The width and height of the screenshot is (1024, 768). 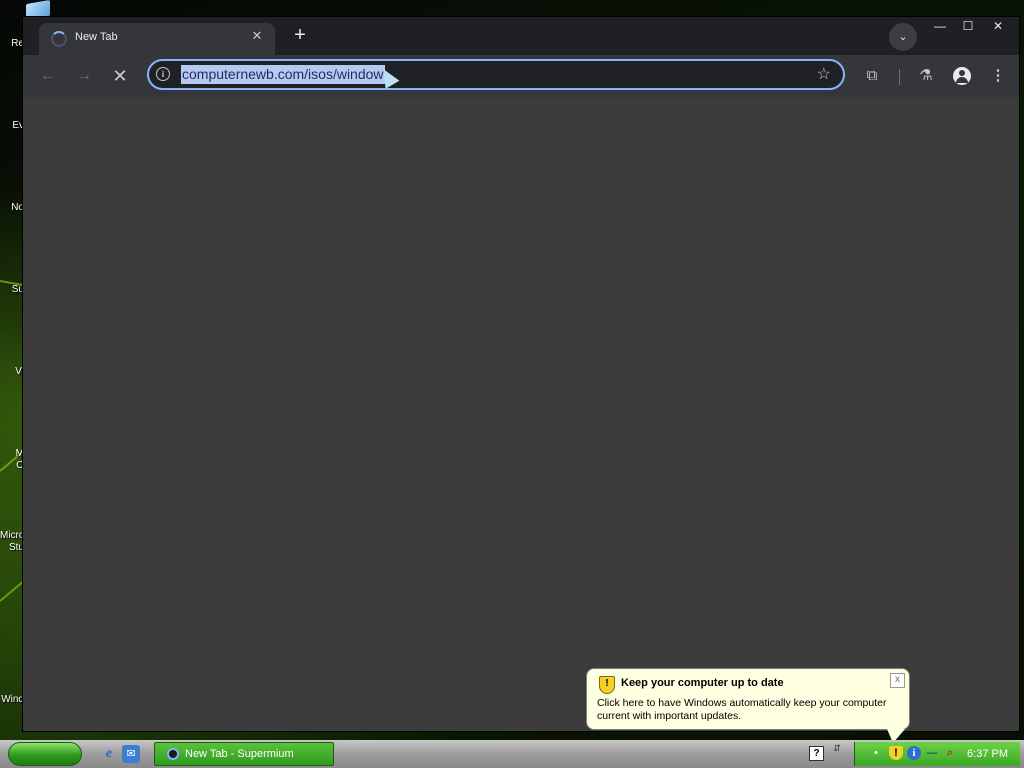 What do you see at coordinates (998, 76) in the screenshot?
I see `browser-menu-icon: ⋮` at bounding box center [998, 76].